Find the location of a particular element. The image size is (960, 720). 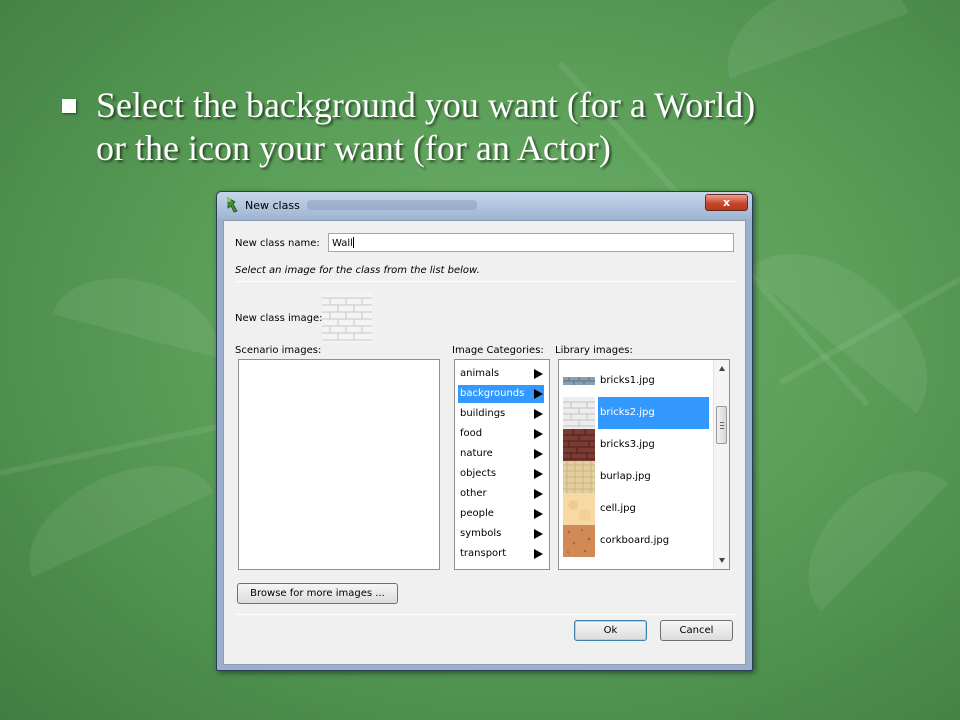

category-label: nature is located at coordinates (476, 453).